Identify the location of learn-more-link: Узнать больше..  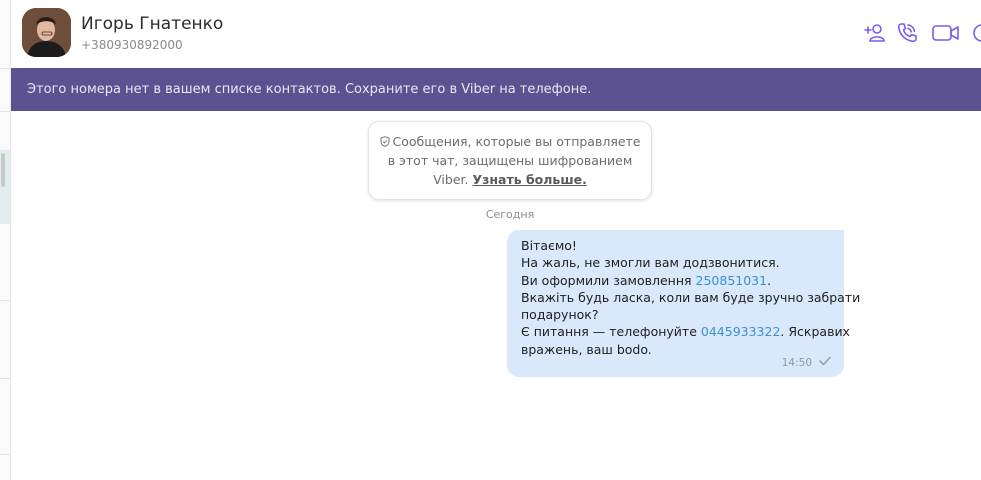
(529, 179).